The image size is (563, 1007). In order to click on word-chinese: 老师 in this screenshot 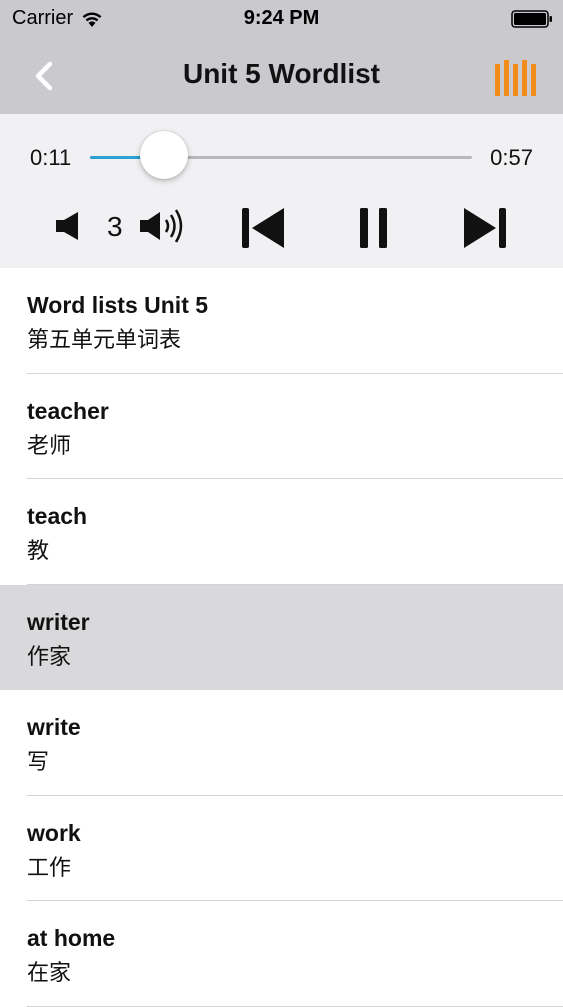, I will do `click(49, 445)`.